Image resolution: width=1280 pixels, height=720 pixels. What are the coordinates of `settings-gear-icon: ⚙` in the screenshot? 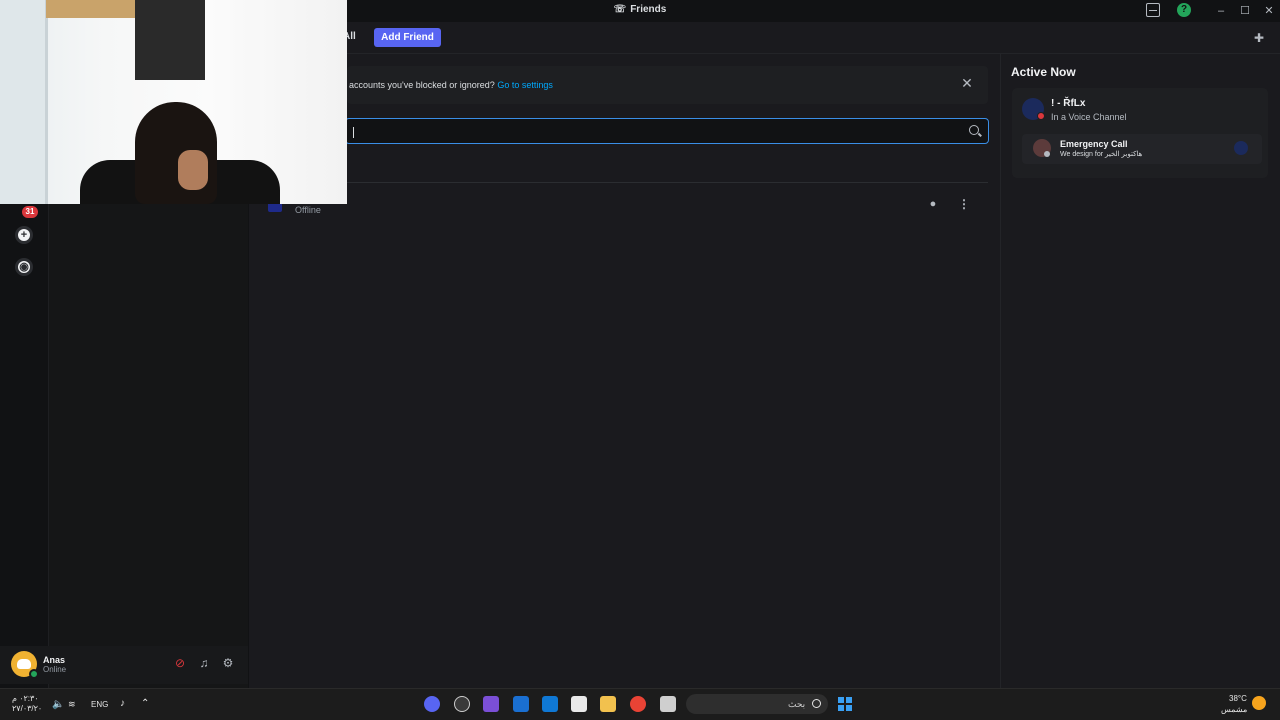 It's located at (228, 663).